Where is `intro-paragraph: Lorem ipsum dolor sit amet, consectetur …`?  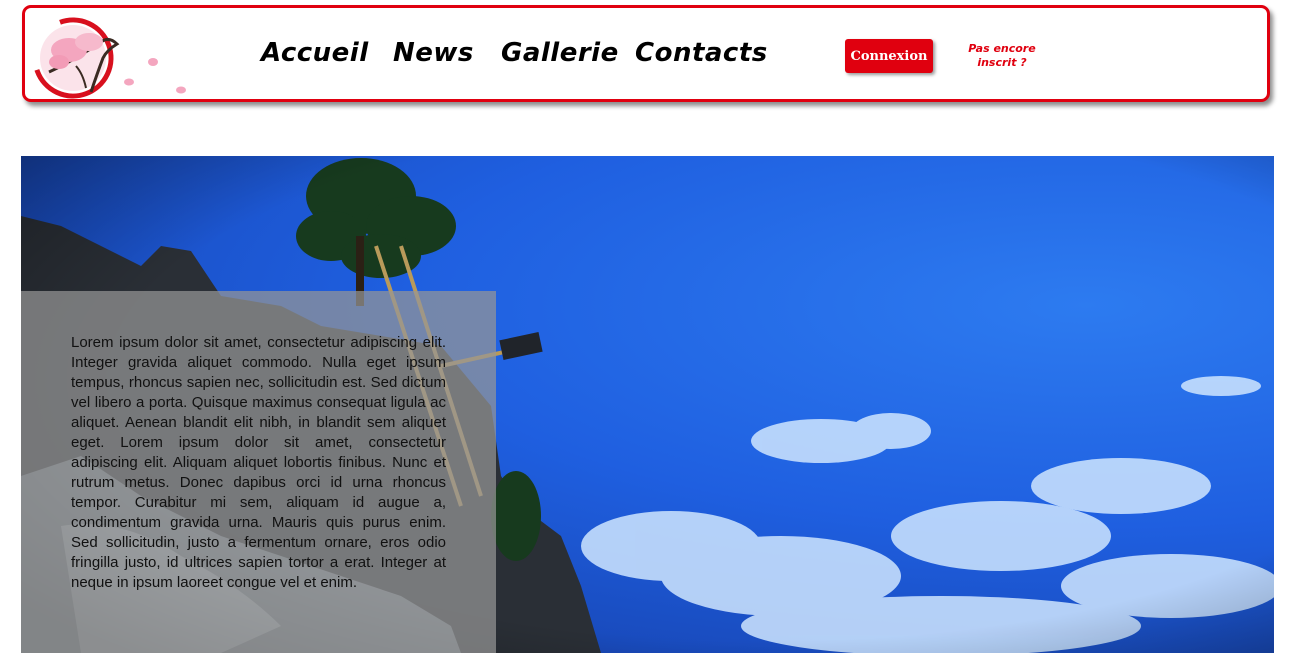
intro-paragraph: Lorem ipsum dolor sit amet, consectetur … is located at coordinates (258, 462).